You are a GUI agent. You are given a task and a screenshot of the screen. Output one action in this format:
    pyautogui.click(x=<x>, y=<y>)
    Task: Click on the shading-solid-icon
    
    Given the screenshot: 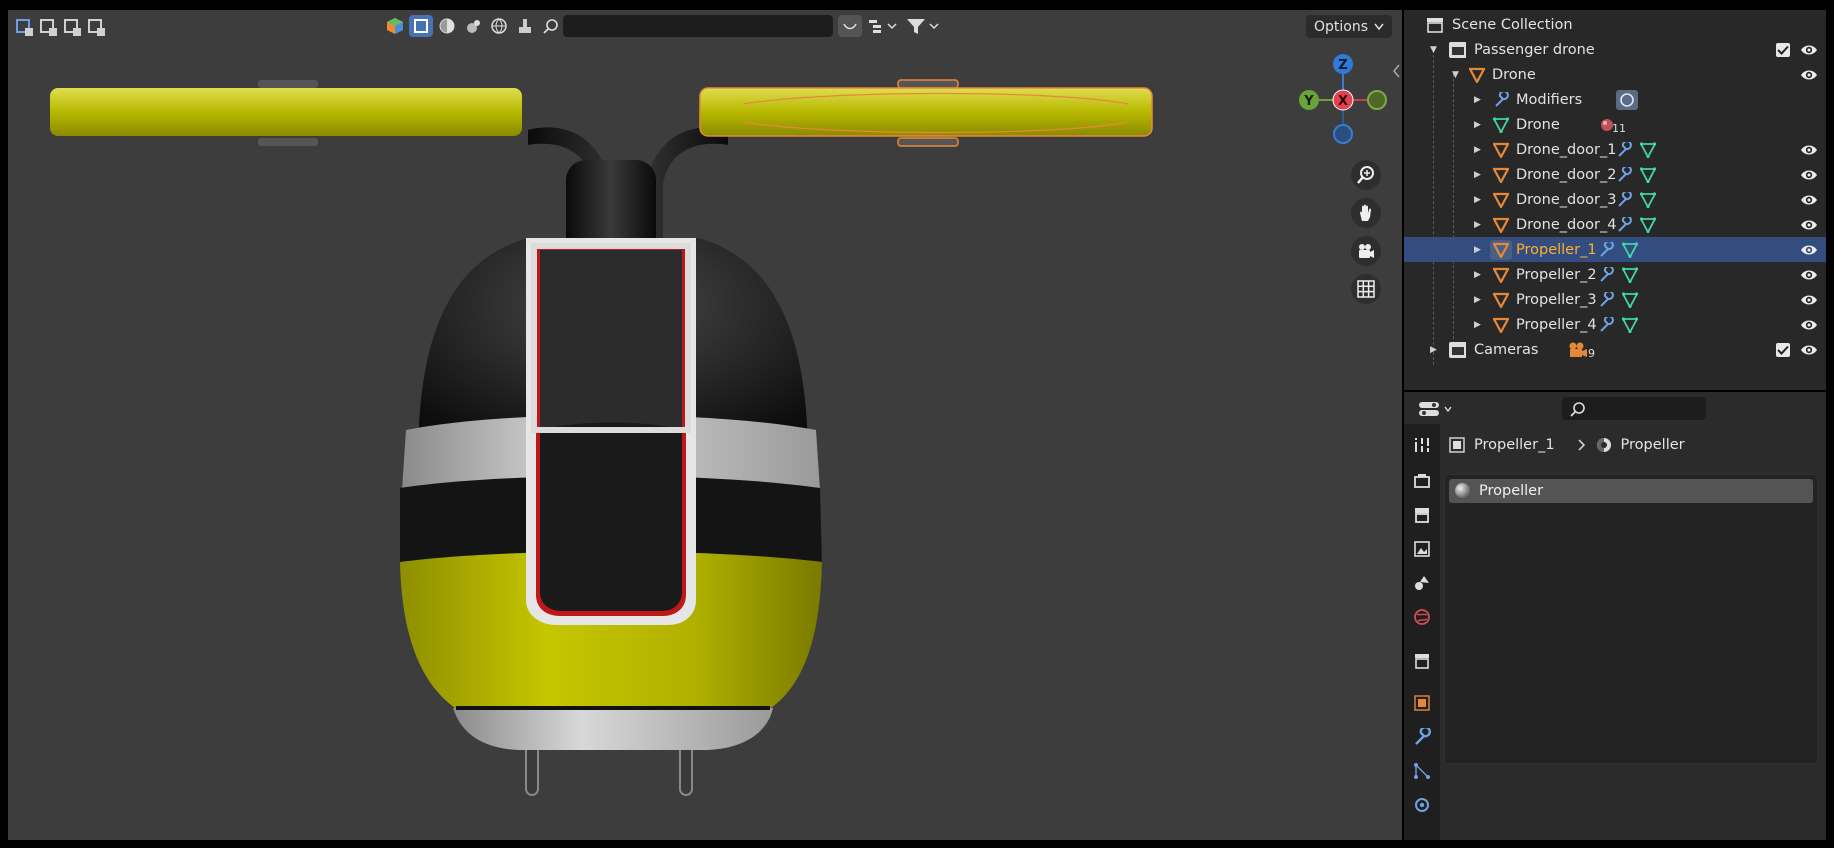 What is the action you would take?
    pyautogui.click(x=447, y=26)
    